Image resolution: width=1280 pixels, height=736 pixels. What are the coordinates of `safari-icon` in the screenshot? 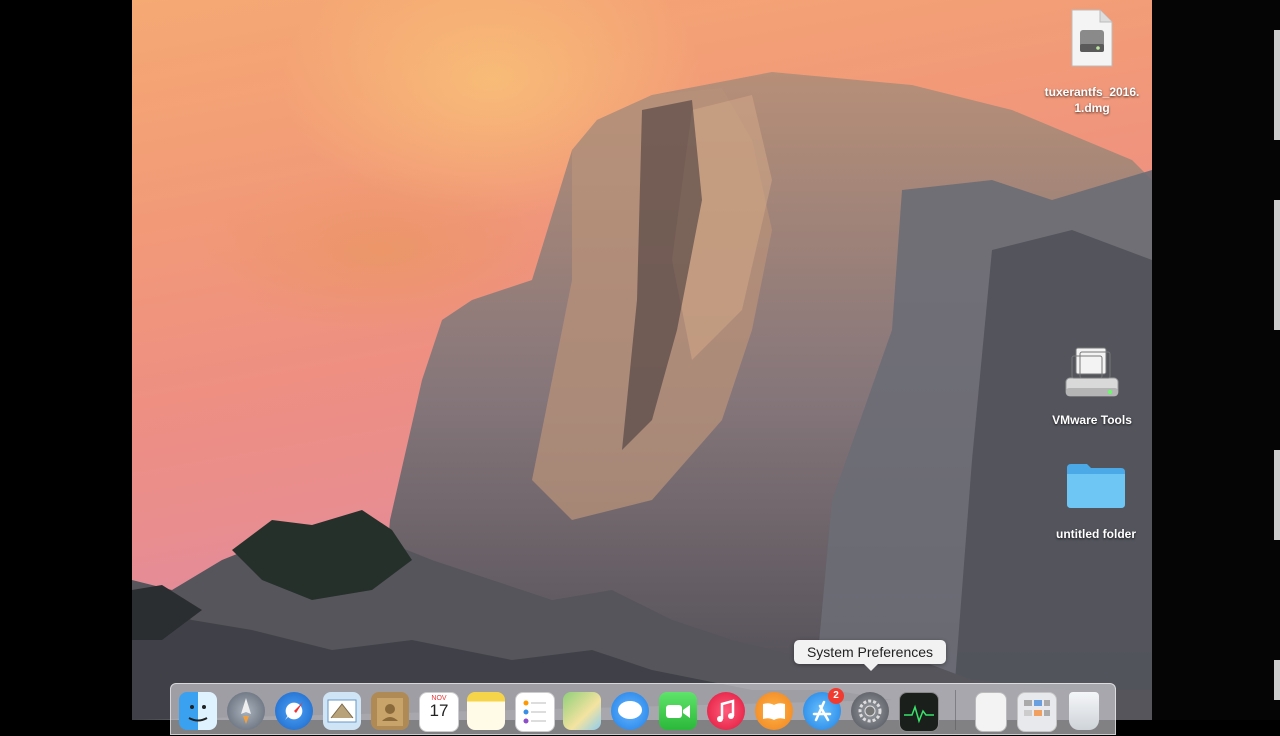 It's located at (294, 711).